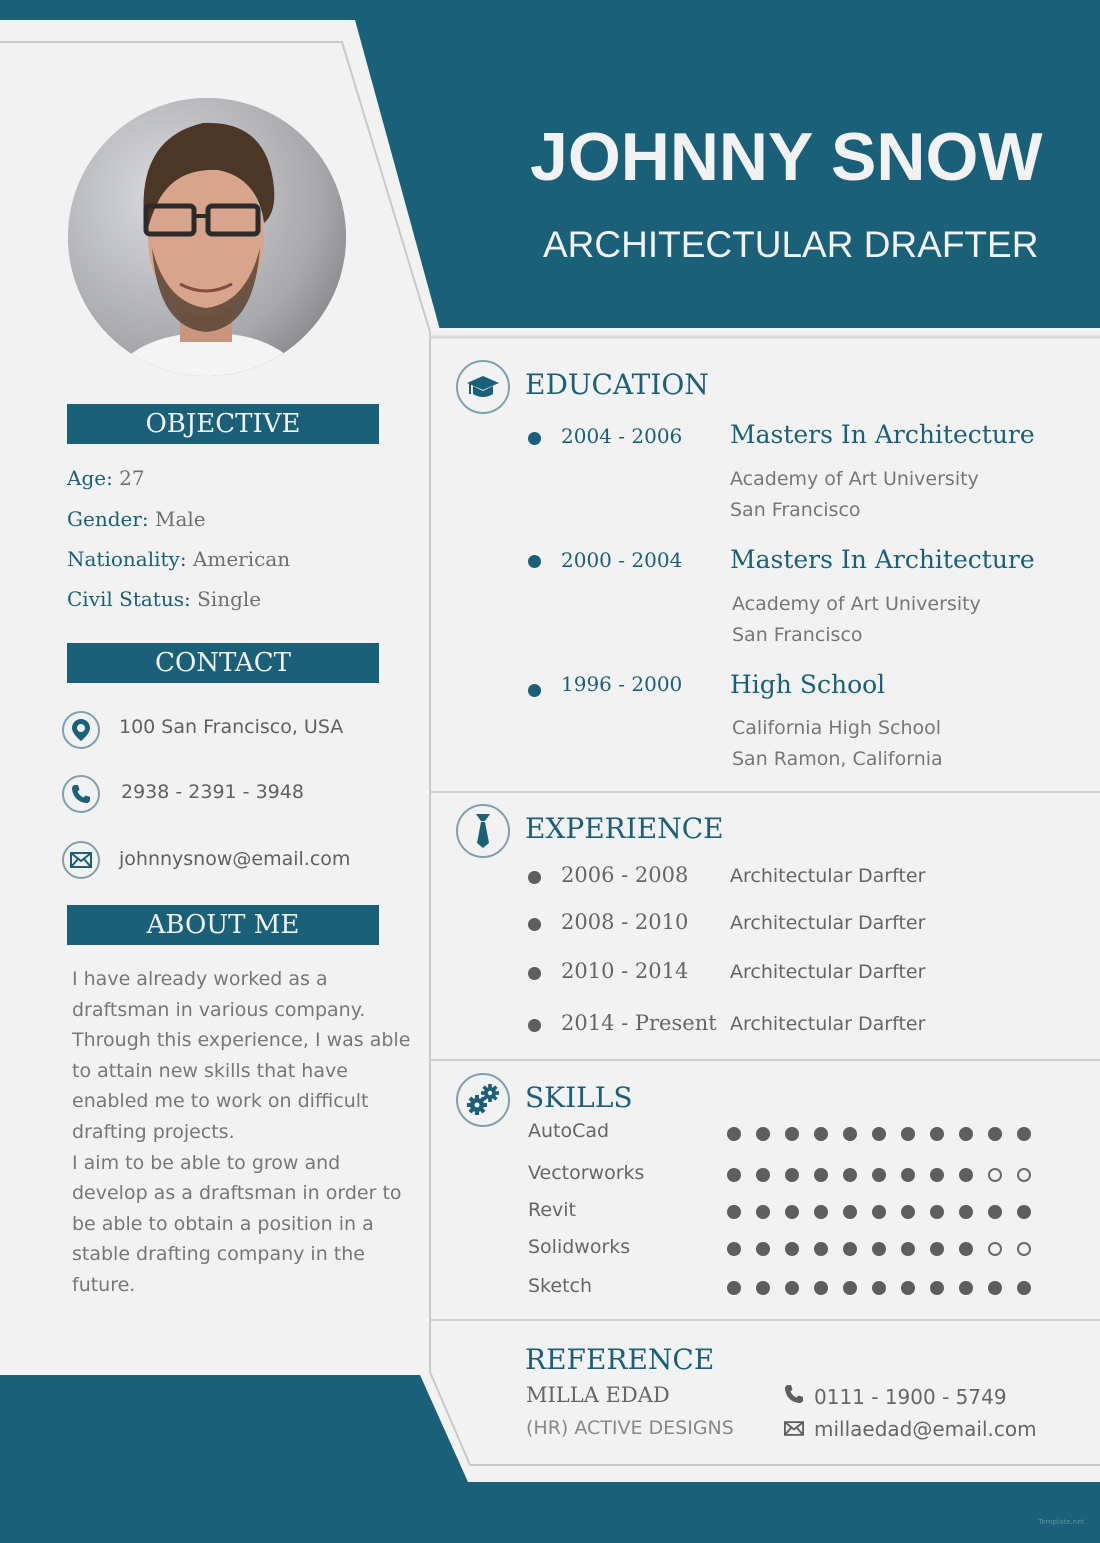 The height and width of the screenshot is (1543, 1100). I want to click on map-pin-icon, so click(81, 730).